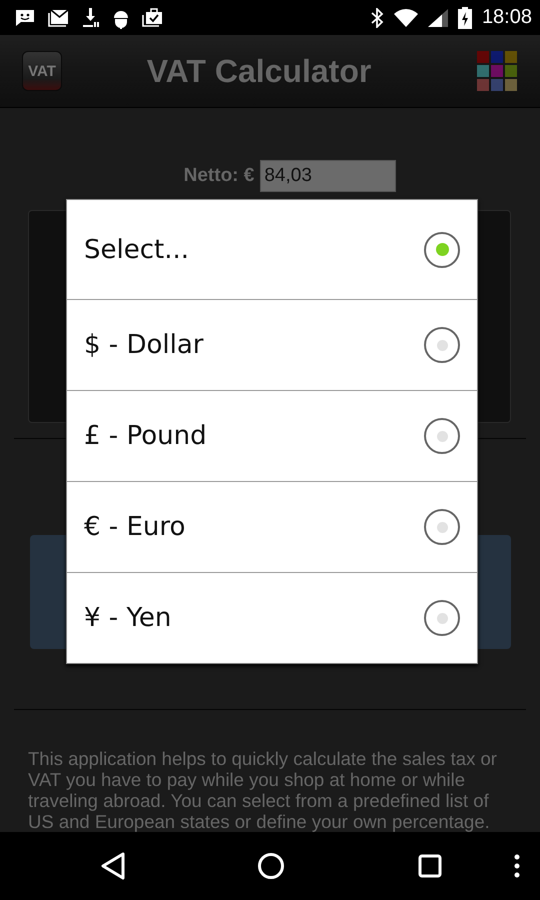  What do you see at coordinates (42, 71) in the screenshot?
I see `app-logo: VAT` at bounding box center [42, 71].